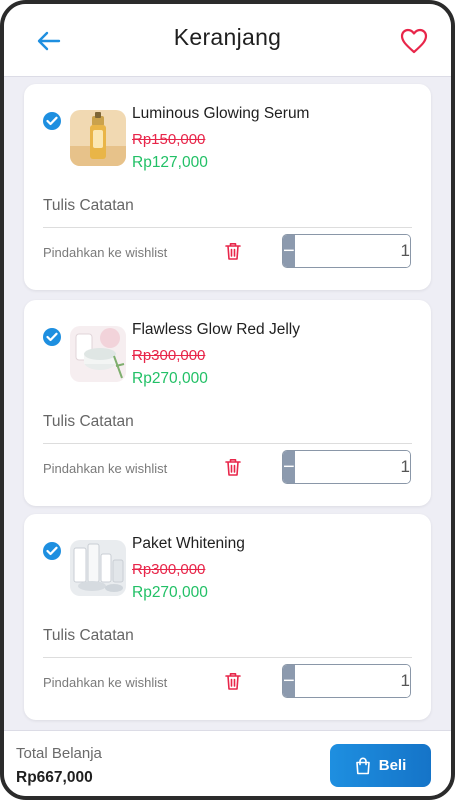 The image size is (455, 800). Describe the element at coordinates (392, 765) in the screenshot. I see `buy-label: Beli` at that location.